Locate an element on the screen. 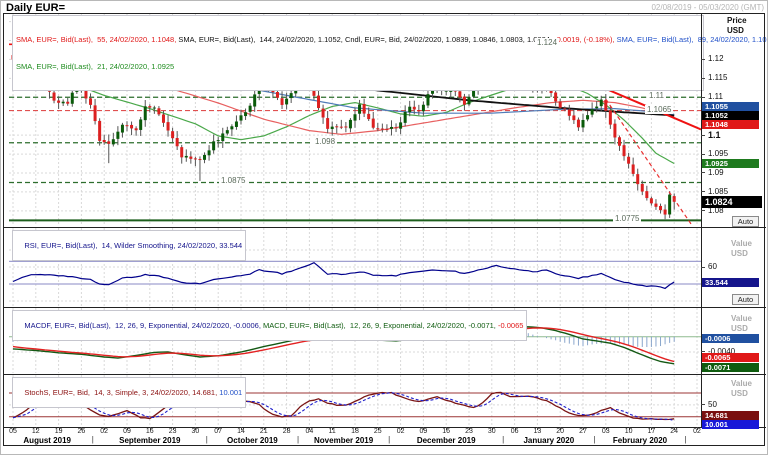 The width and height of the screenshot is (768, 455). xaxis-day-15: 18 is located at coordinates (355, 431).